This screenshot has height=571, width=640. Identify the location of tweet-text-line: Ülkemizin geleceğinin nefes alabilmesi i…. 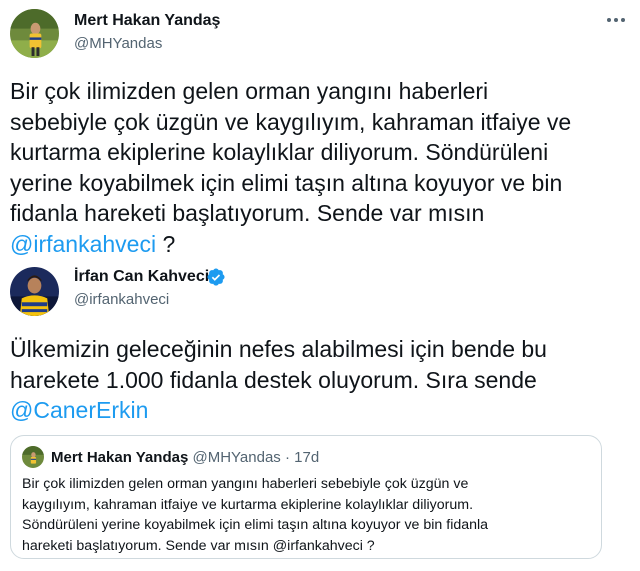
(278, 349).